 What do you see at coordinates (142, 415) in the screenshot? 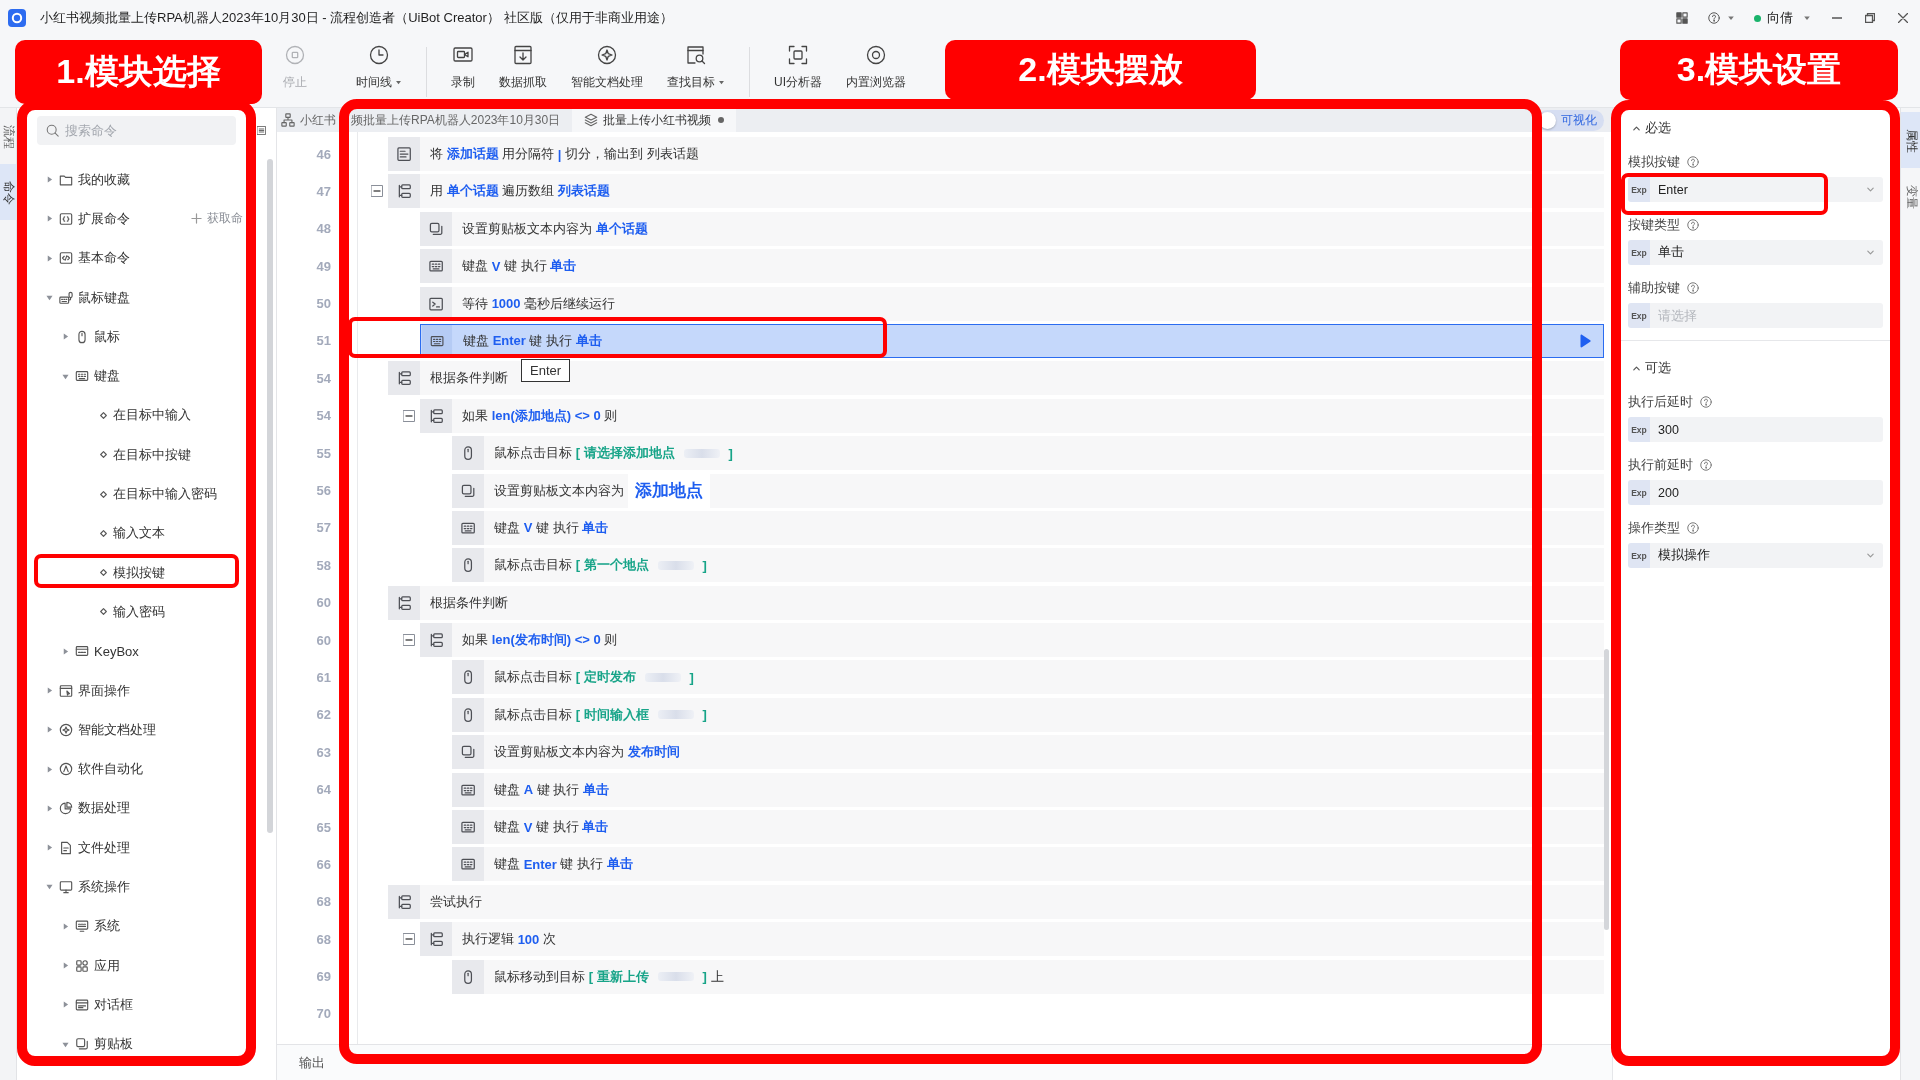
I see `command-item: 在目标中输入` at bounding box center [142, 415].